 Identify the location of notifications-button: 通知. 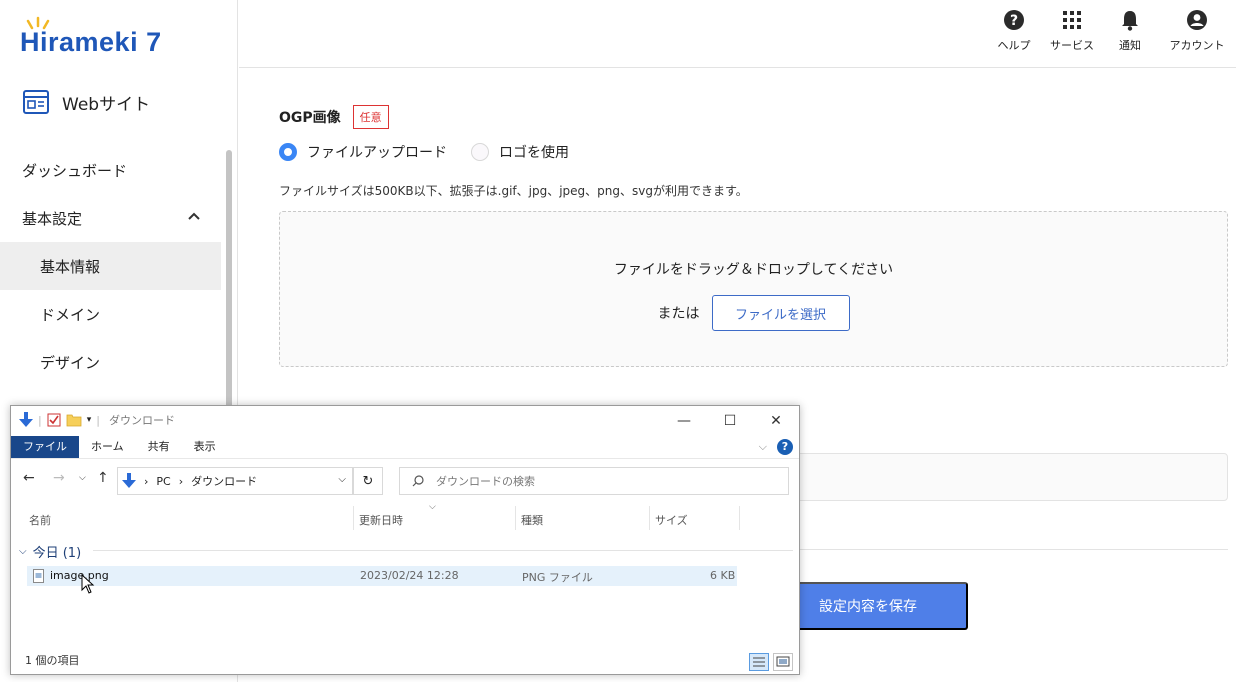
(1130, 30).